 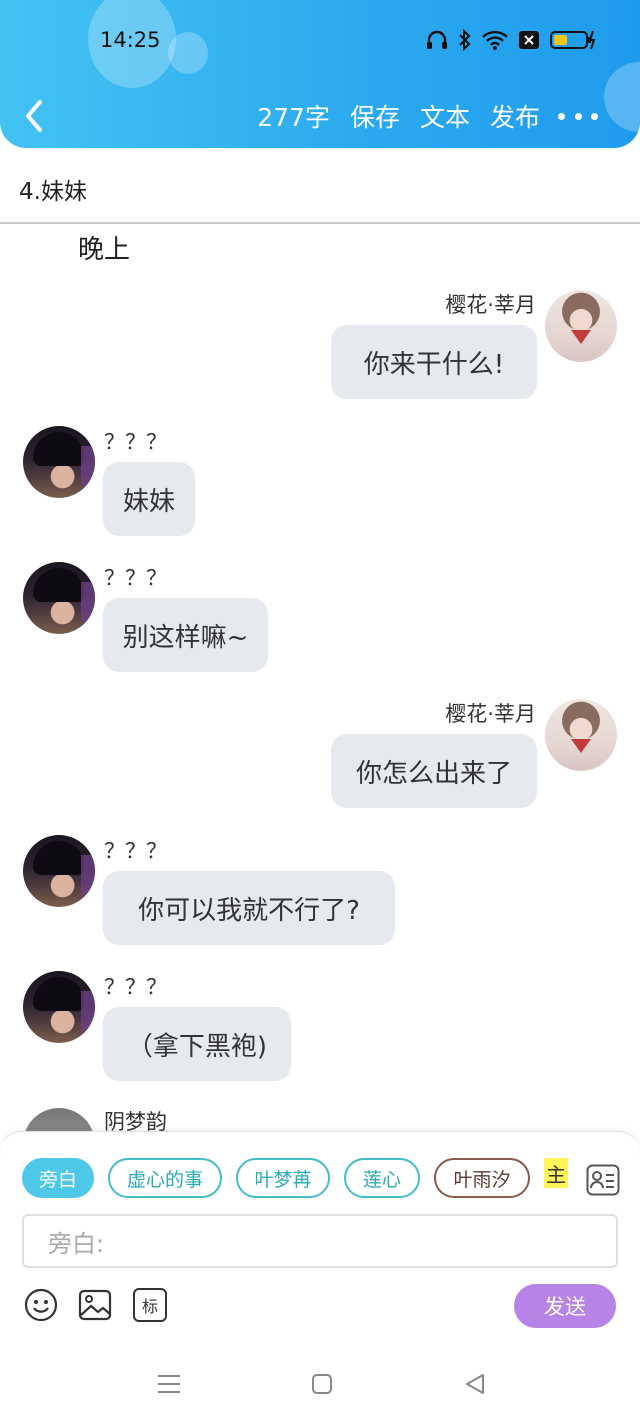 I want to click on back-icon, so click(x=475, y=1384).